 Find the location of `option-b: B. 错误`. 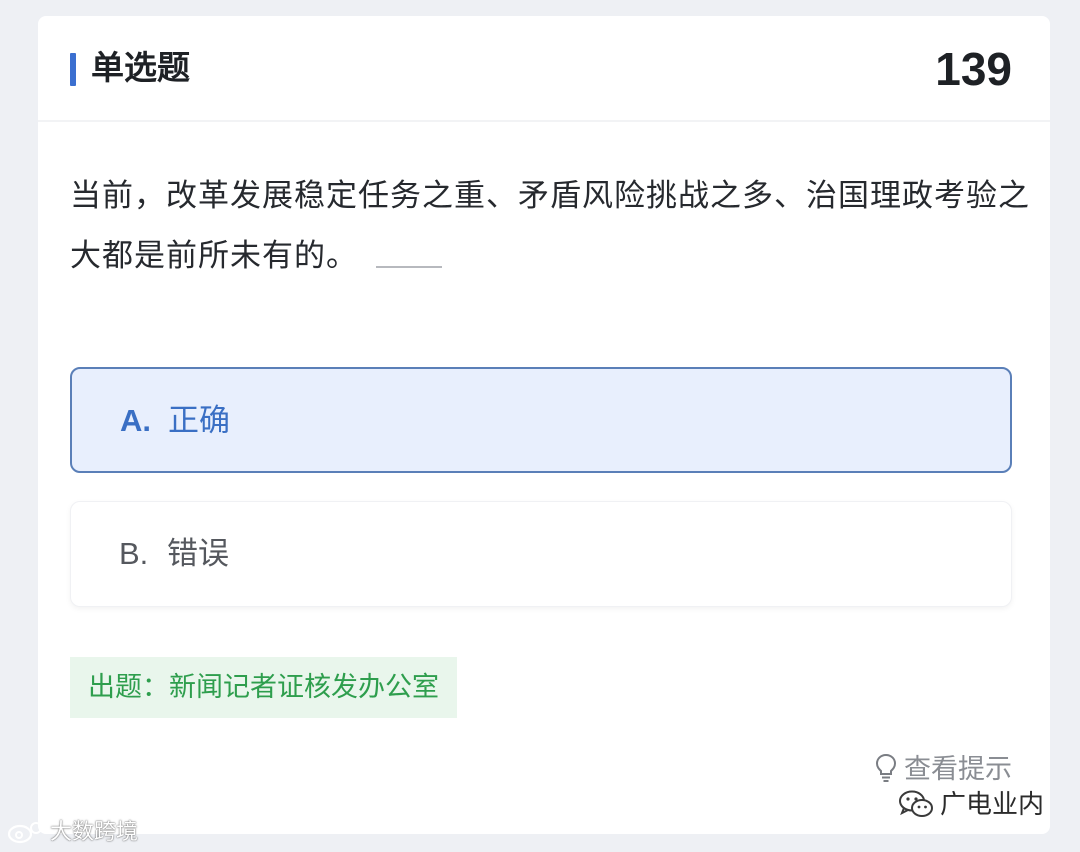

option-b: B. 错误 is located at coordinates (541, 554).